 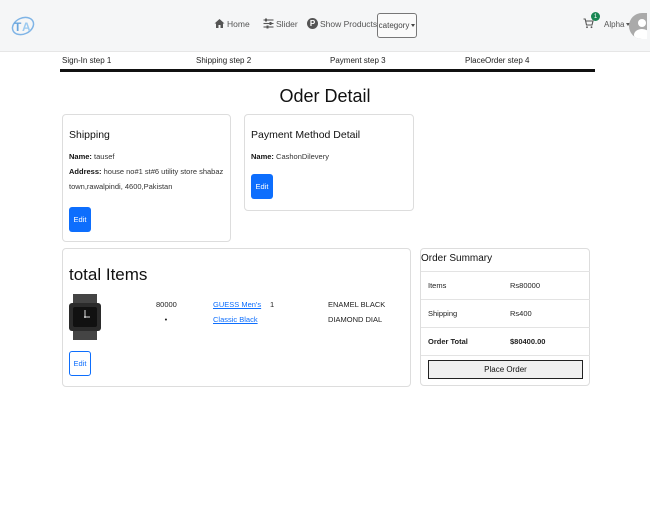 I want to click on edit-items-button: Edit, so click(x=80, y=363).